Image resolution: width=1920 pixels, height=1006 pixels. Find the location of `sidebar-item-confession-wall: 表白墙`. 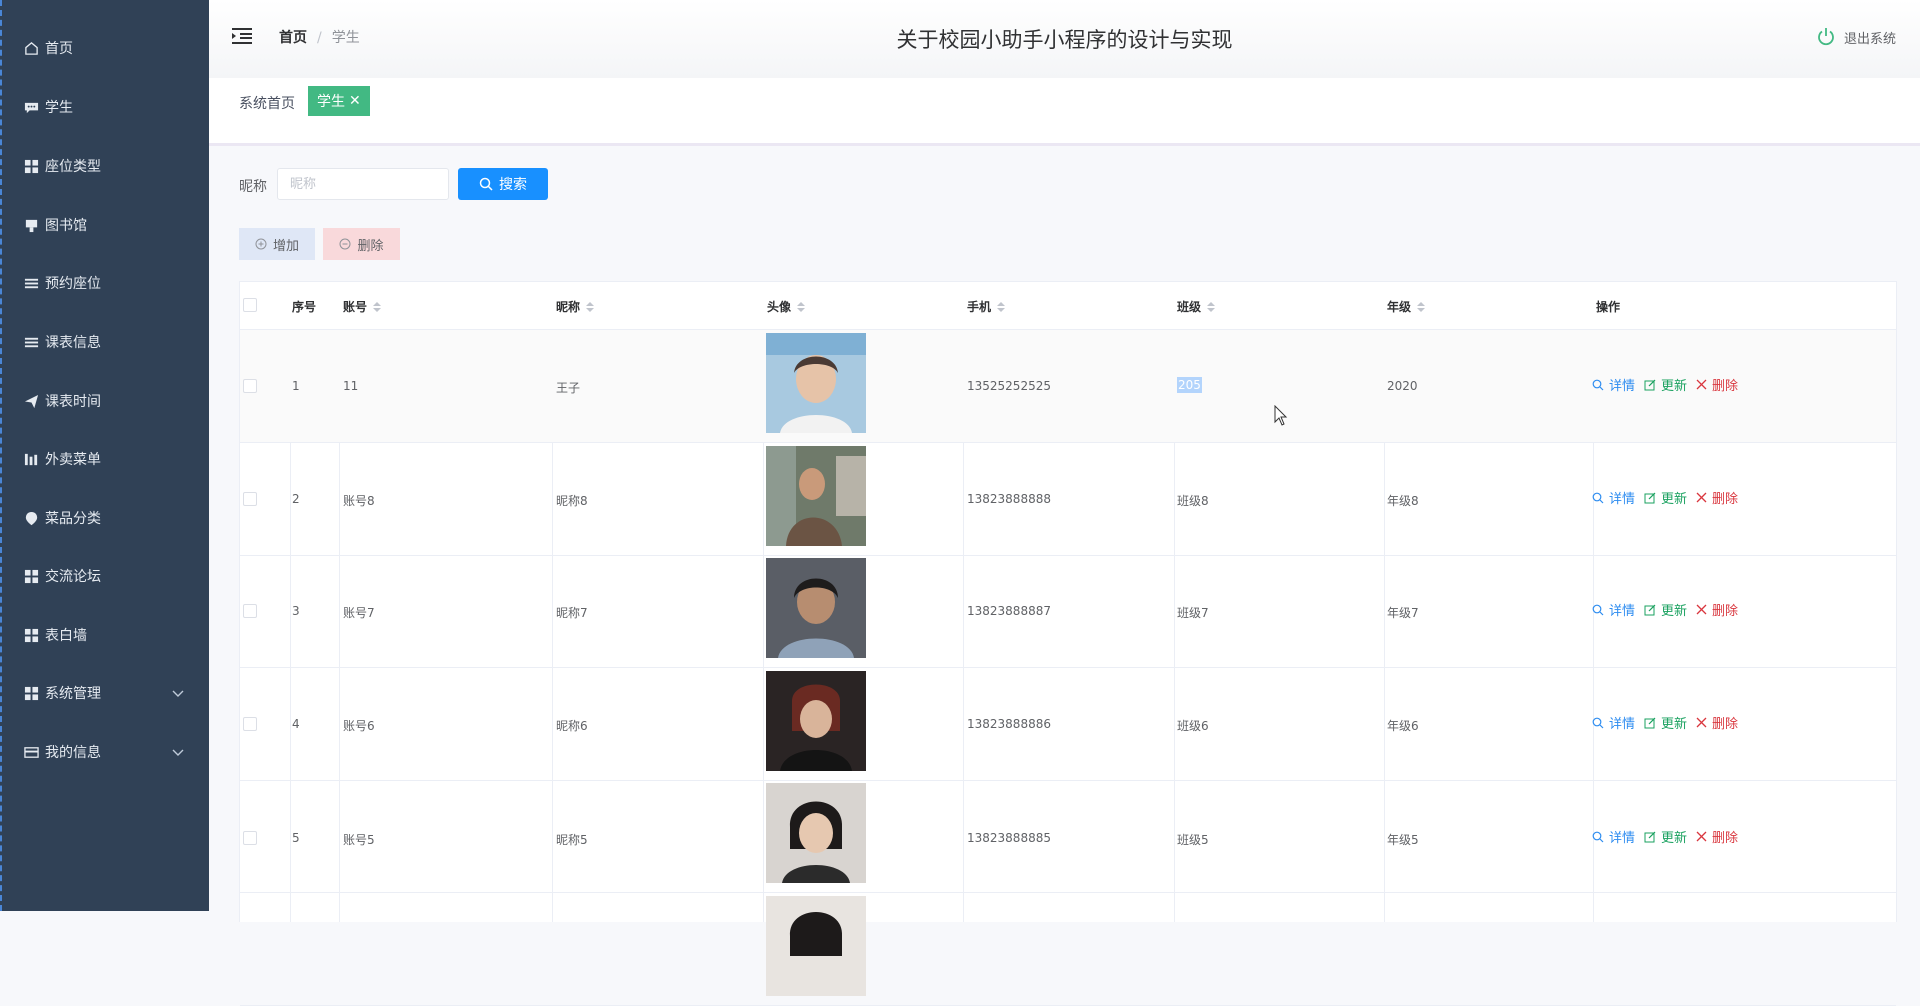

sidebar-item-confession-wall: 表白墙 is located at coordinates (116, 635).